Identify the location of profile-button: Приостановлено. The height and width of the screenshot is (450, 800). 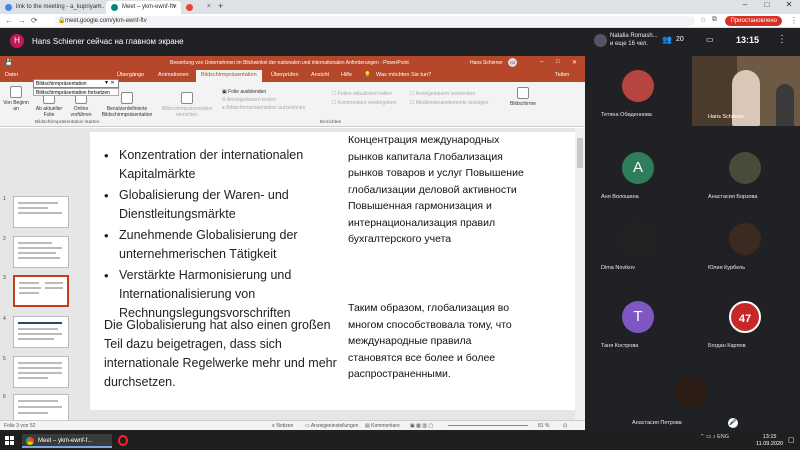
(753, 21).